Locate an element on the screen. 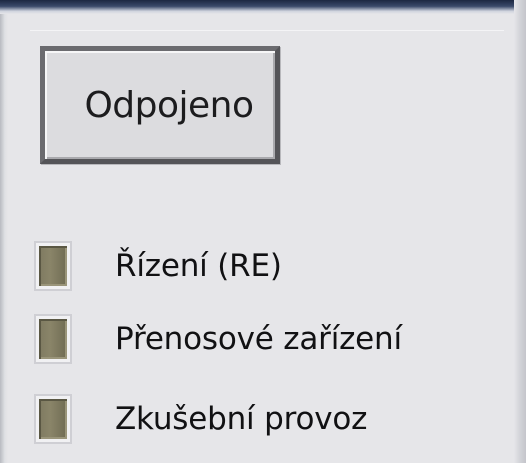  indicator-label-prenosove-zarizeni: Přenosové zařízení is located at coordinates (258, 339).